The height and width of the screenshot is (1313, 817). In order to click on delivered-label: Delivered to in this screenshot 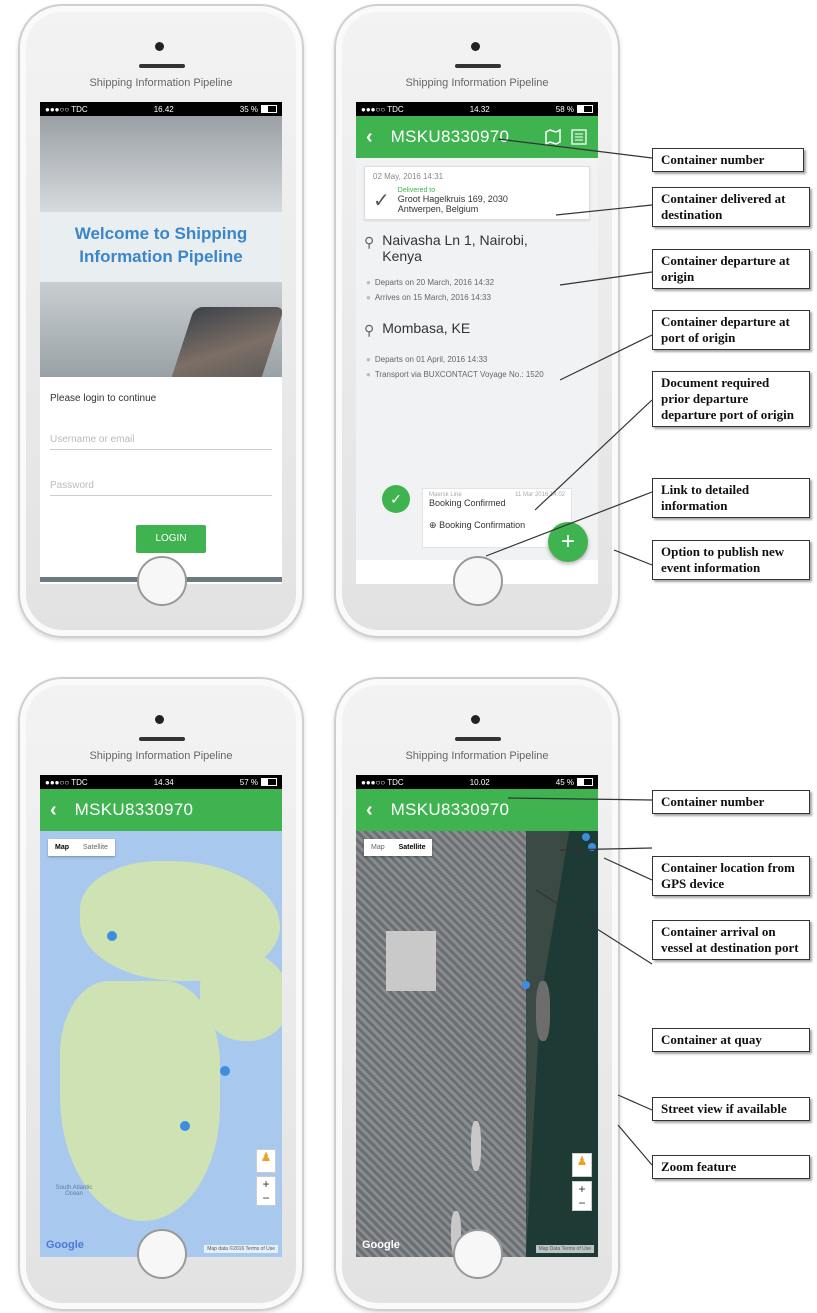, I will do `click(416, 190)`.